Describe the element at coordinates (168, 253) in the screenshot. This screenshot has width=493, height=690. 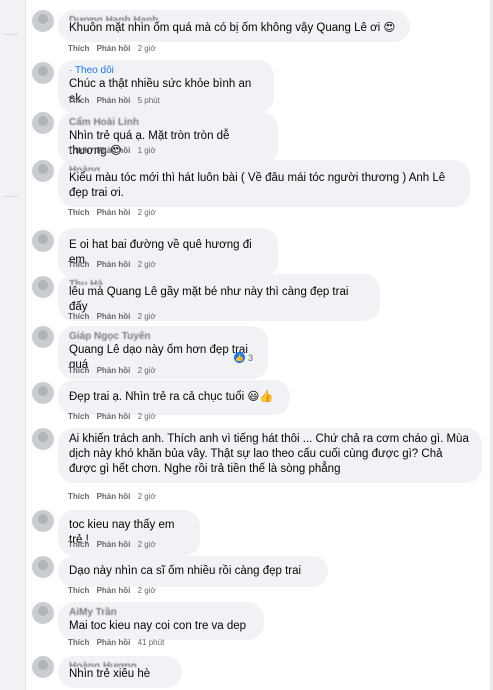
I see `comment-bubble: E oi hat bai đường về quê hương đi em` at that location.